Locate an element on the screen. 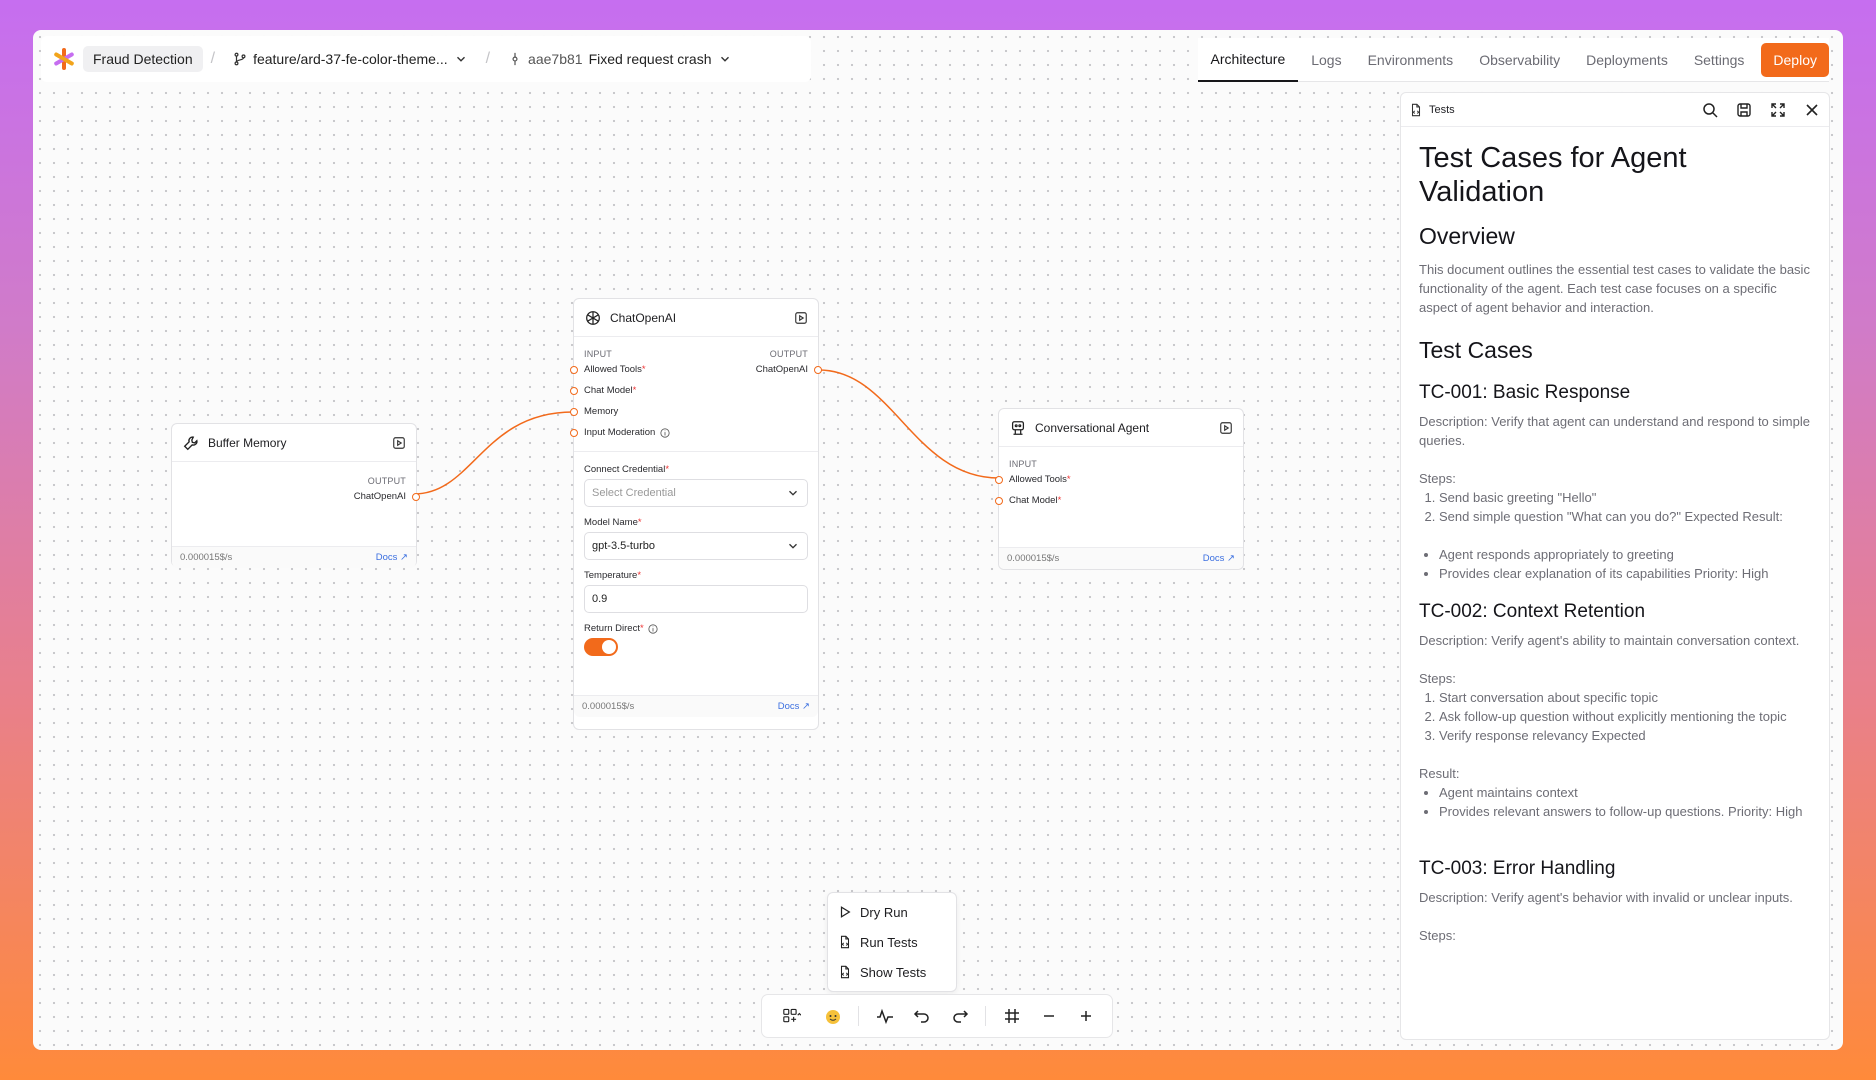 This screenshot has height=1080, width=1876. menu-item-show-tests: Show Tests is located at coordinates (892, 972).